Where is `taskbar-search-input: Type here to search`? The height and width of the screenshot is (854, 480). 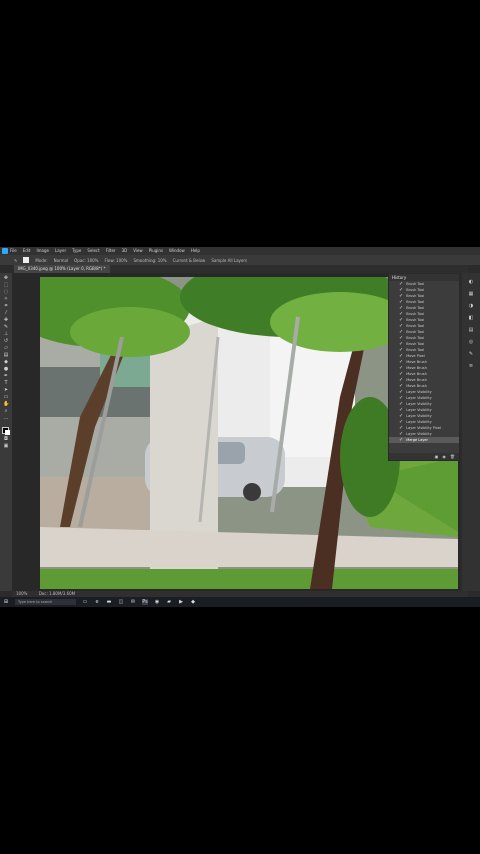
taskbar-search-input: Type here to search is located at coordinates (45, 602).